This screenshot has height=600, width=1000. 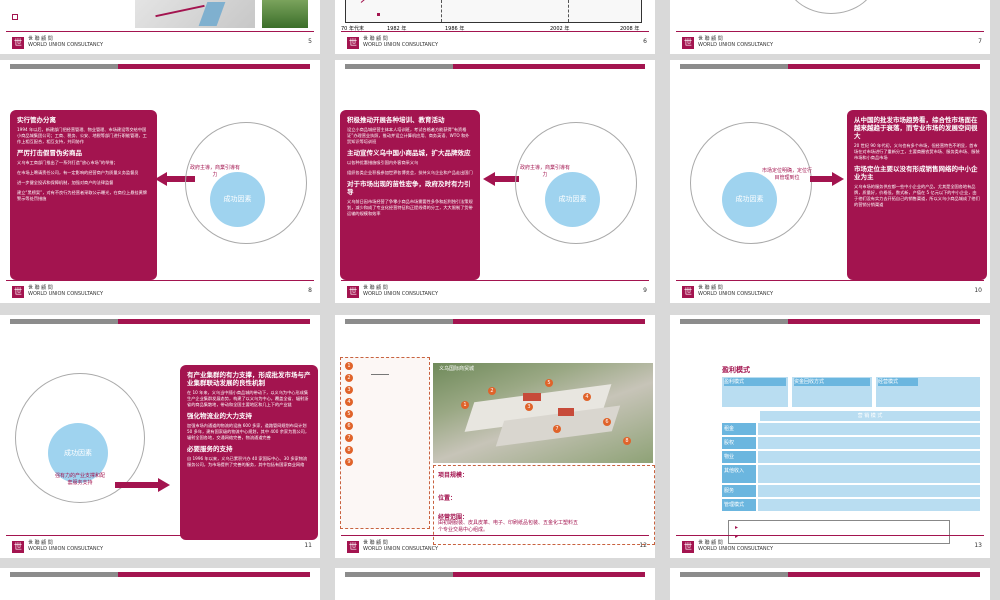 I want to click on row-label: 管理模式, so click(x=739, y=505).